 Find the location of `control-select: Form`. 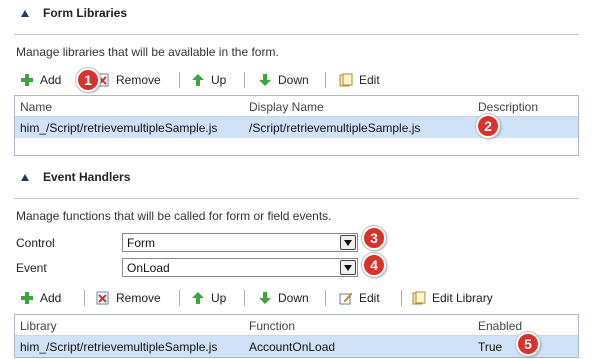

control-select: Form is located at coordinates (240, 242).